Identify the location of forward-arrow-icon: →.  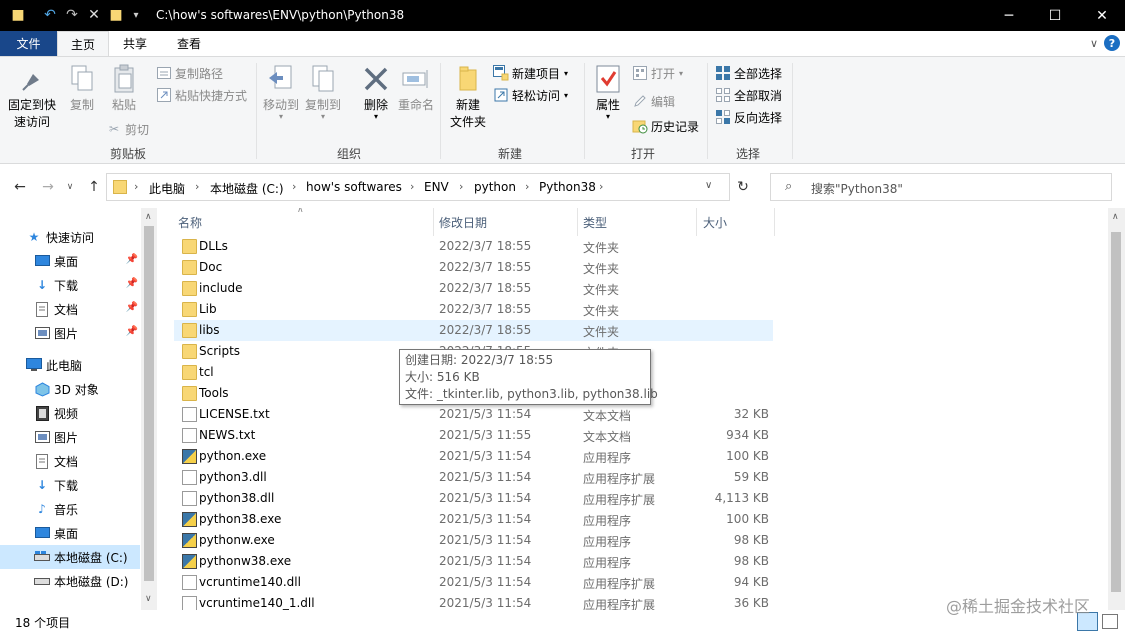
(48, 187).